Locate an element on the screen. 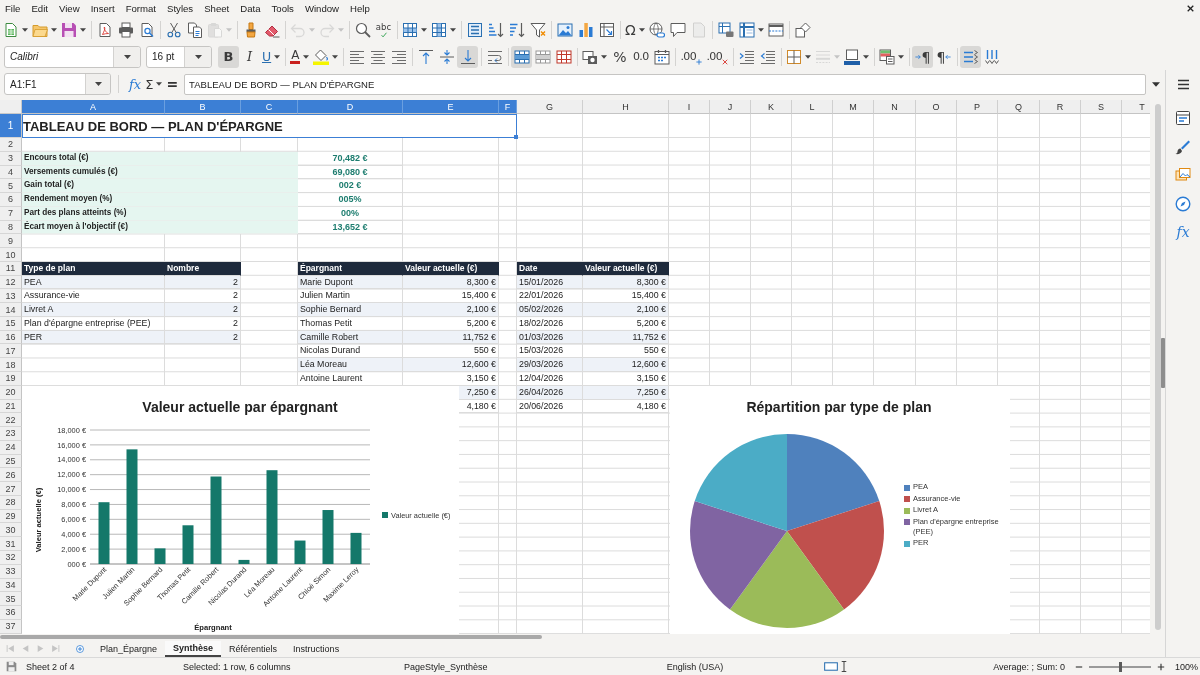 This screenshot has width=1200, height=675. panel-icon is located at coordinates (1183, 118).